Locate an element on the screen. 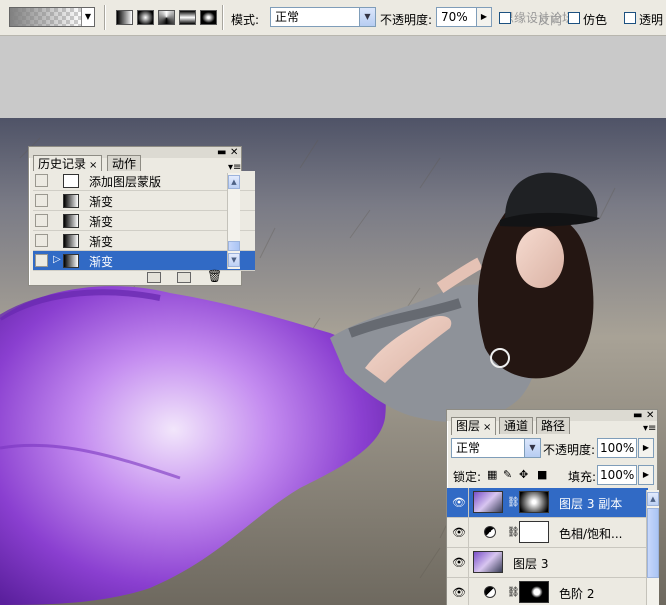  layer-opacity-label: 不透明度: is located at coordinates (569, 450).